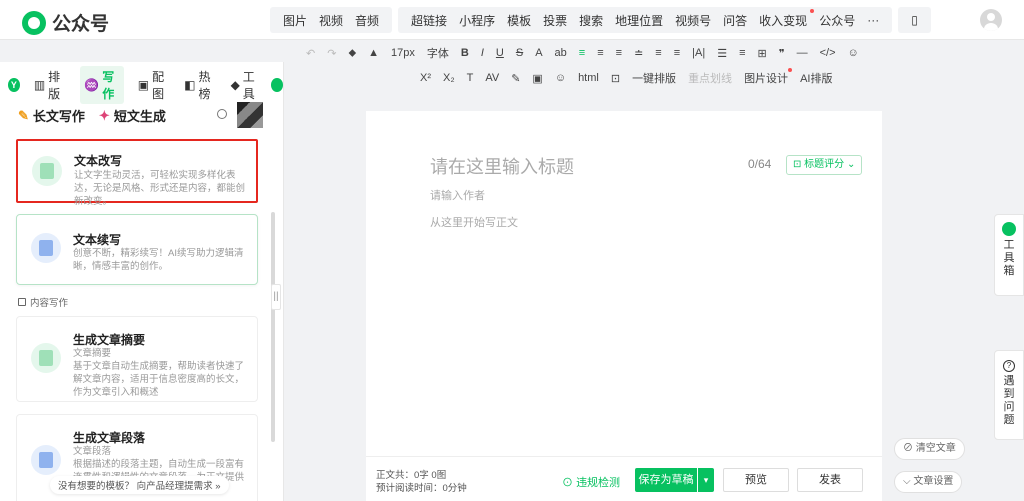 The width and height of the screenshot is (1024, 501). What do you see at coordinates (102, 85) in the screenshot?
I see `tab-writing: ♒ 写作` at bounding box center [102, 85].